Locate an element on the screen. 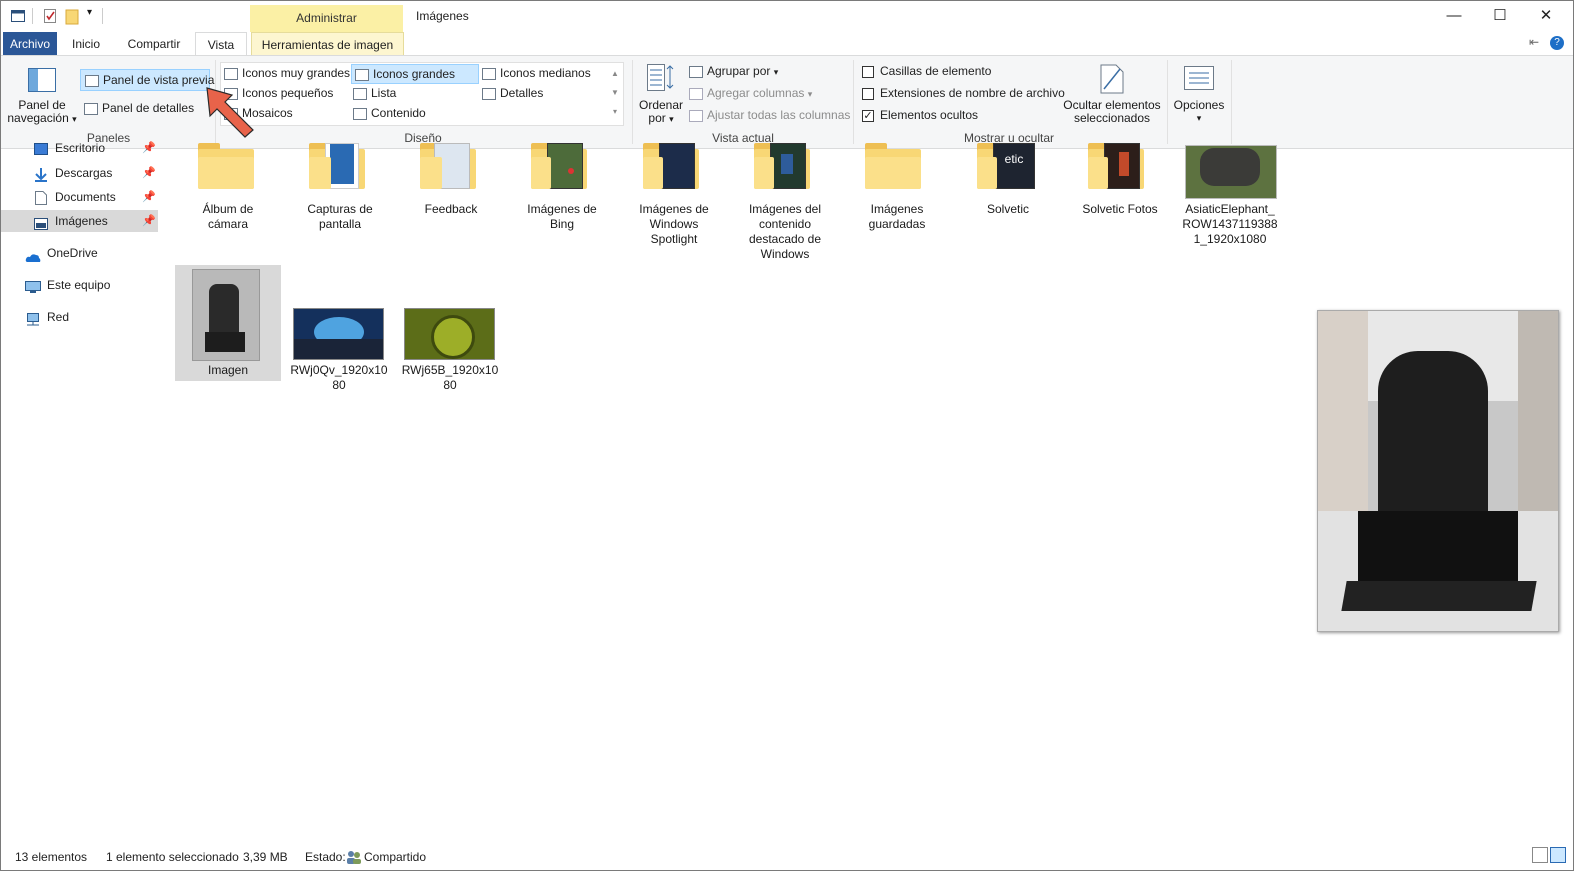  layout-option-medium: Iconos medianos is located at coordinates (536, 73).